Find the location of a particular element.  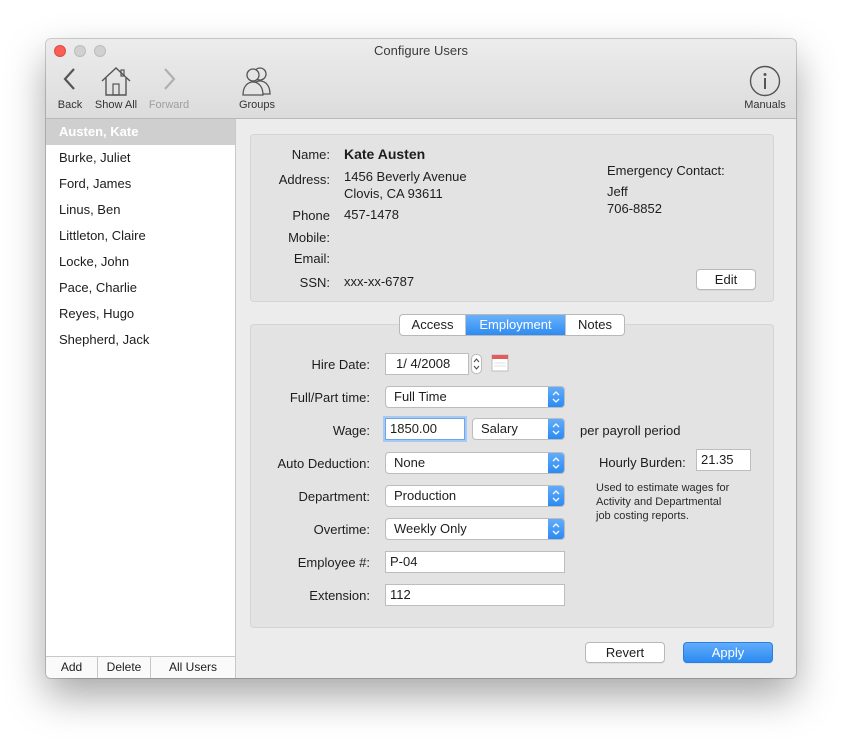

chevron-left-icon is located at coordinates (69, 79).